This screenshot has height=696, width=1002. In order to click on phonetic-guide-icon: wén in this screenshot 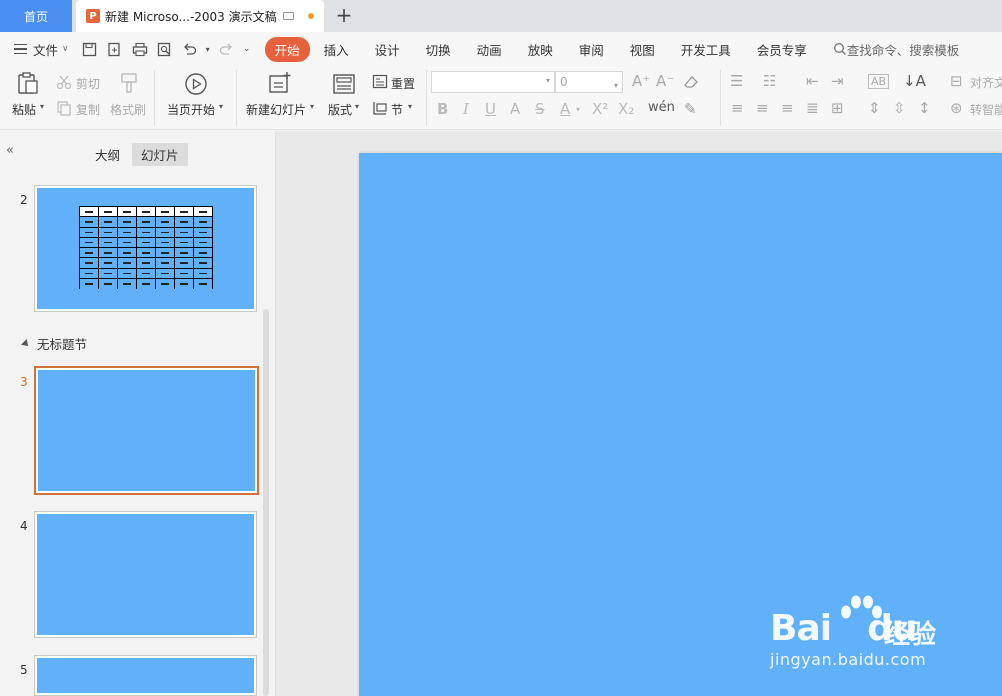, I will do `click(661, 107)`.